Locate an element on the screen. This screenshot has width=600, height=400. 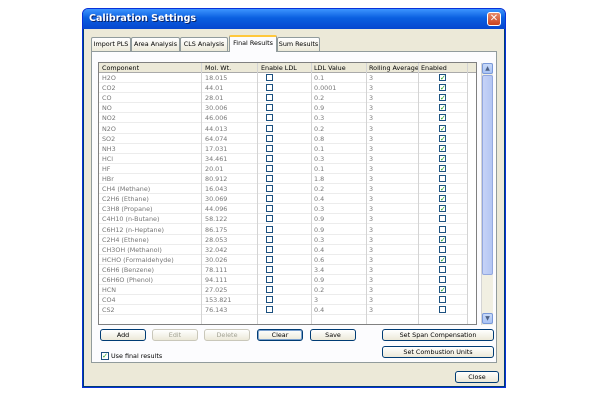
table-row: C2H4 (Ethene) 28.053 0.3 3 ✓ is located at coordinates (283, 240).